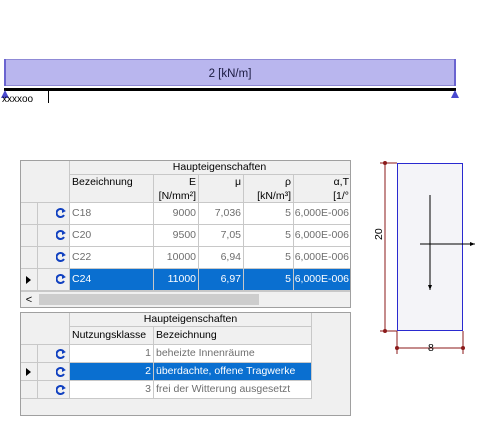 The image size is (477, 447). Describe the element at coordinates (112, 336) in the screenshot. I see `col-header-nutzungsklasse: Nutzungsklasse` at that location.